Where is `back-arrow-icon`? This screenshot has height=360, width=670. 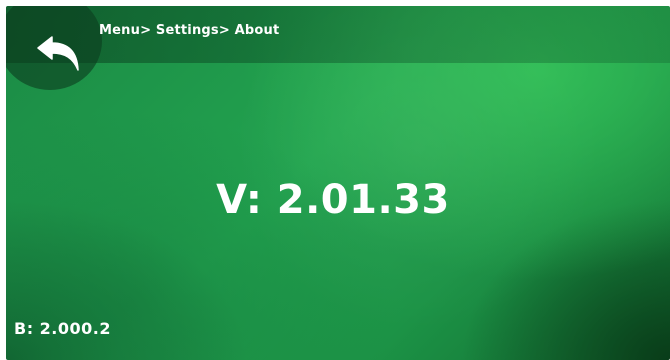 back-arrow-icon is located at coordinates (59, 54).